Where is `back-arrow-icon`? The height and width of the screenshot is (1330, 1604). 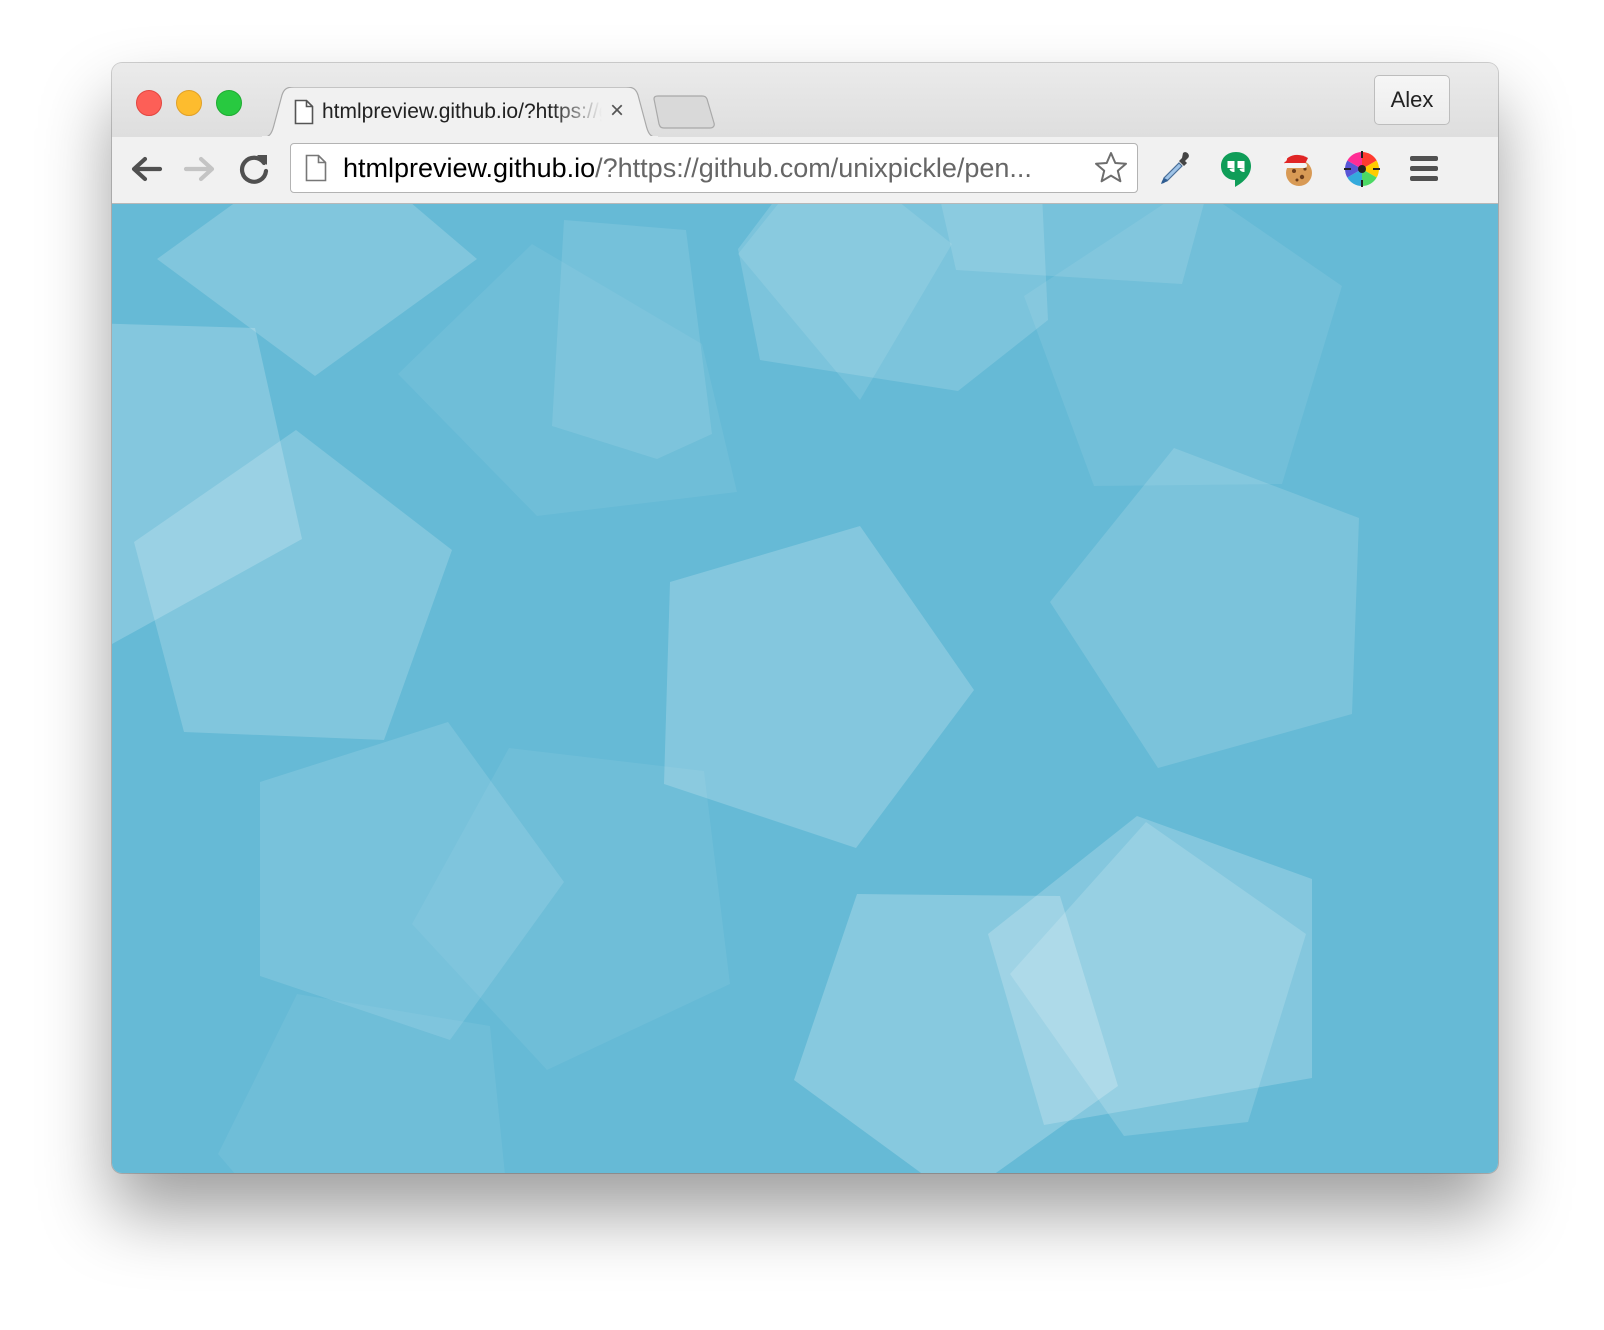
back-arrow-icon is located at coordinates (147, 169).